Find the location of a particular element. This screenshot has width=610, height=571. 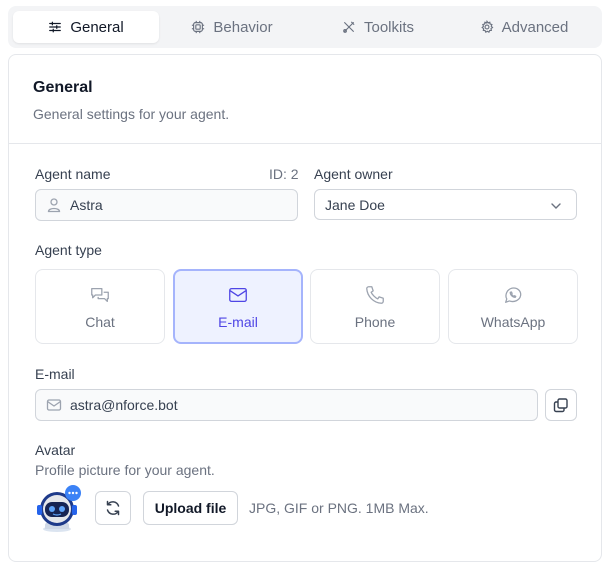

tab-general: General is located at coordinates (86, 27).